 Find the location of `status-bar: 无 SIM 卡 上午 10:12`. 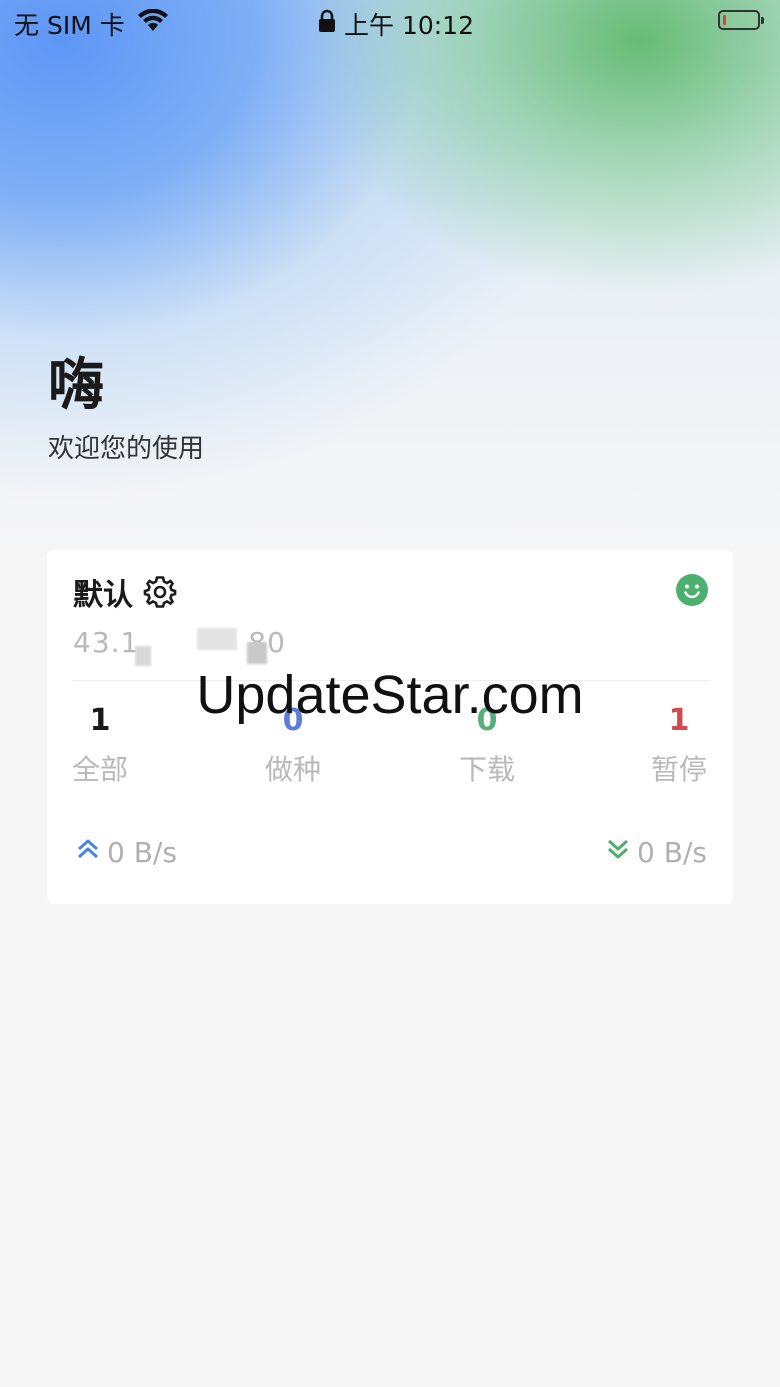

status-bar: 无 SIM 卡 上午 10:12 is located at coordinates (390, 22).